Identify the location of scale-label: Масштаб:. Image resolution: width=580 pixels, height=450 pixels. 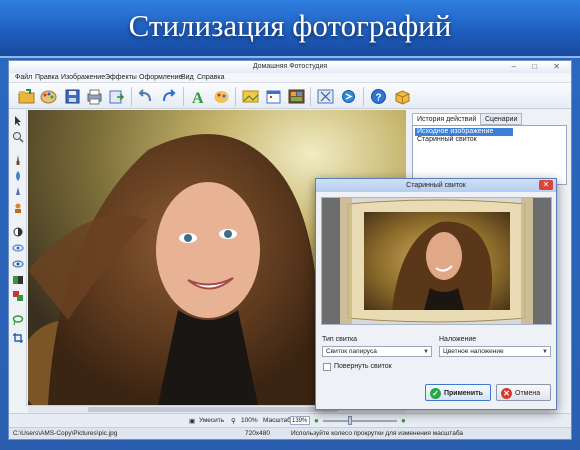
(278, 420).